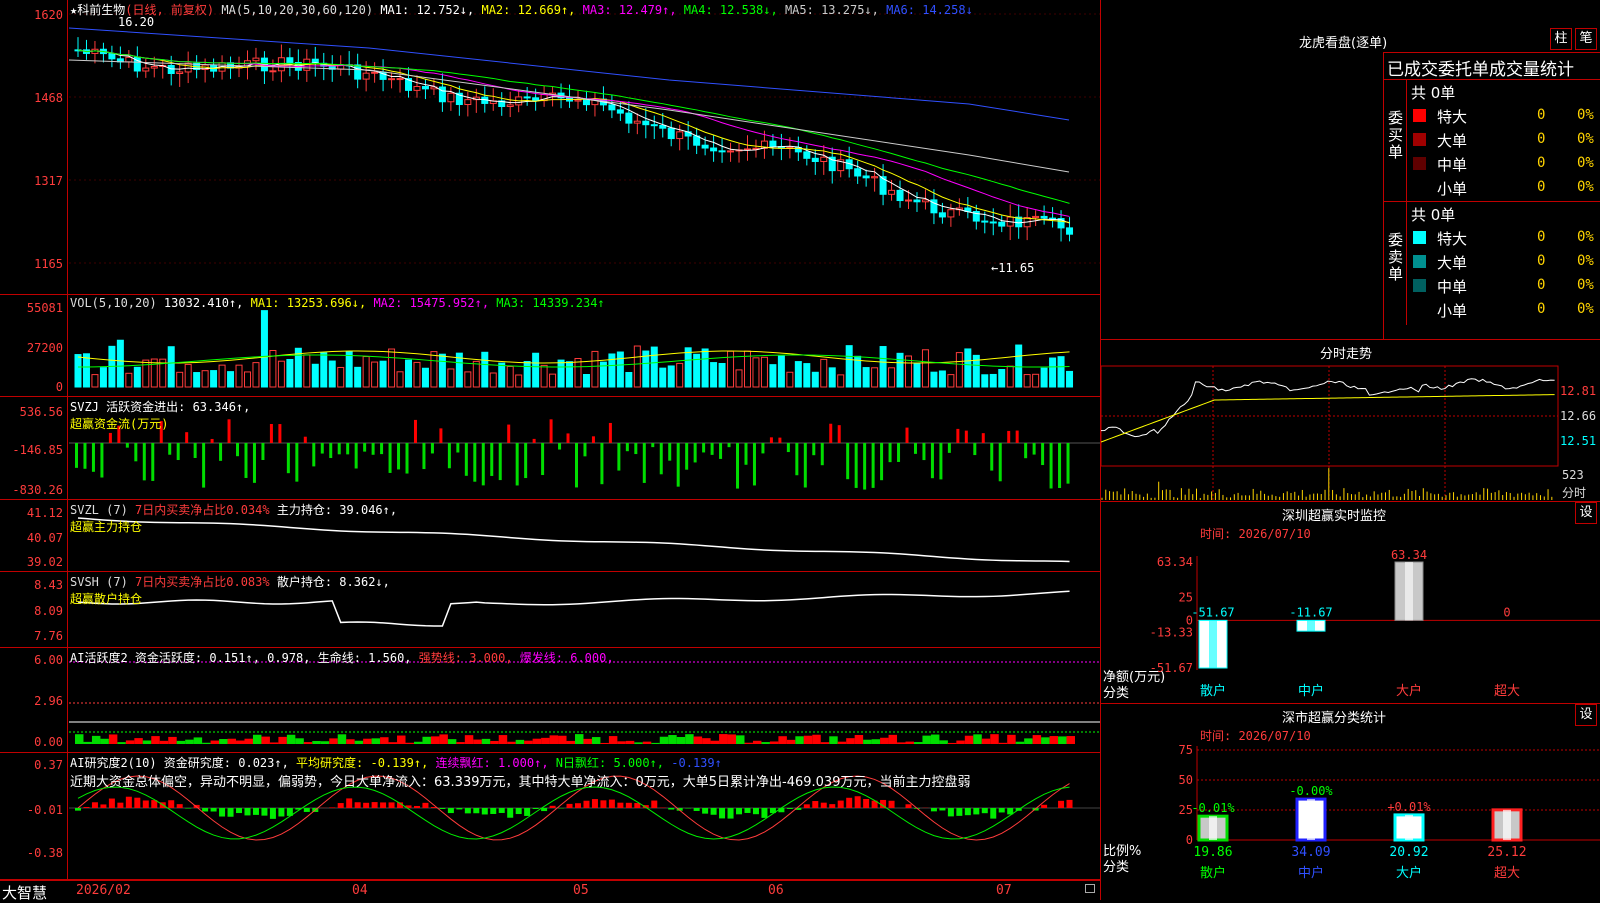 This screenshot has height=903, width=1600. I want to click on intraday-chart, so click(1330, 433).